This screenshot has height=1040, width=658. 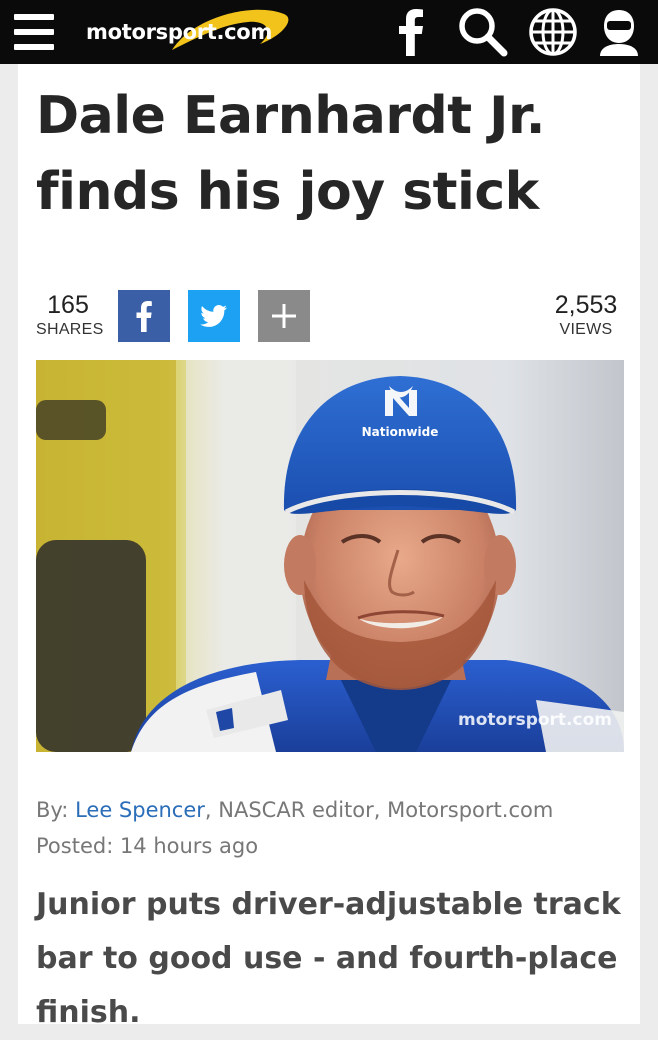 What do you see at coordinates (287, 192) in the screenshot?
I see `headline-line-2: finds his joy stick` at bounding box center [287, 192].